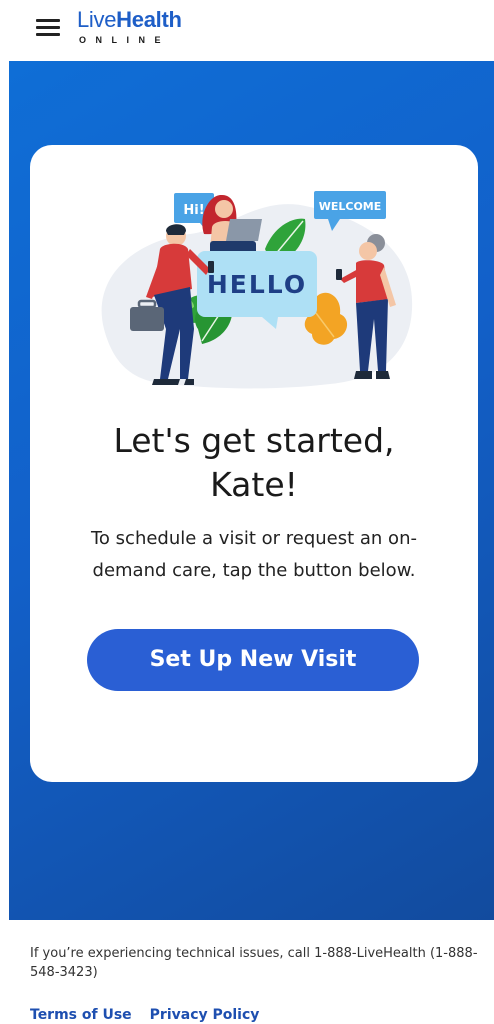 The width and height of the screenshot is (494, 1024). Describe the element at coordinates (125, 40) in the screenshot. I see `logo-subtitle: ONLINE` at that location.